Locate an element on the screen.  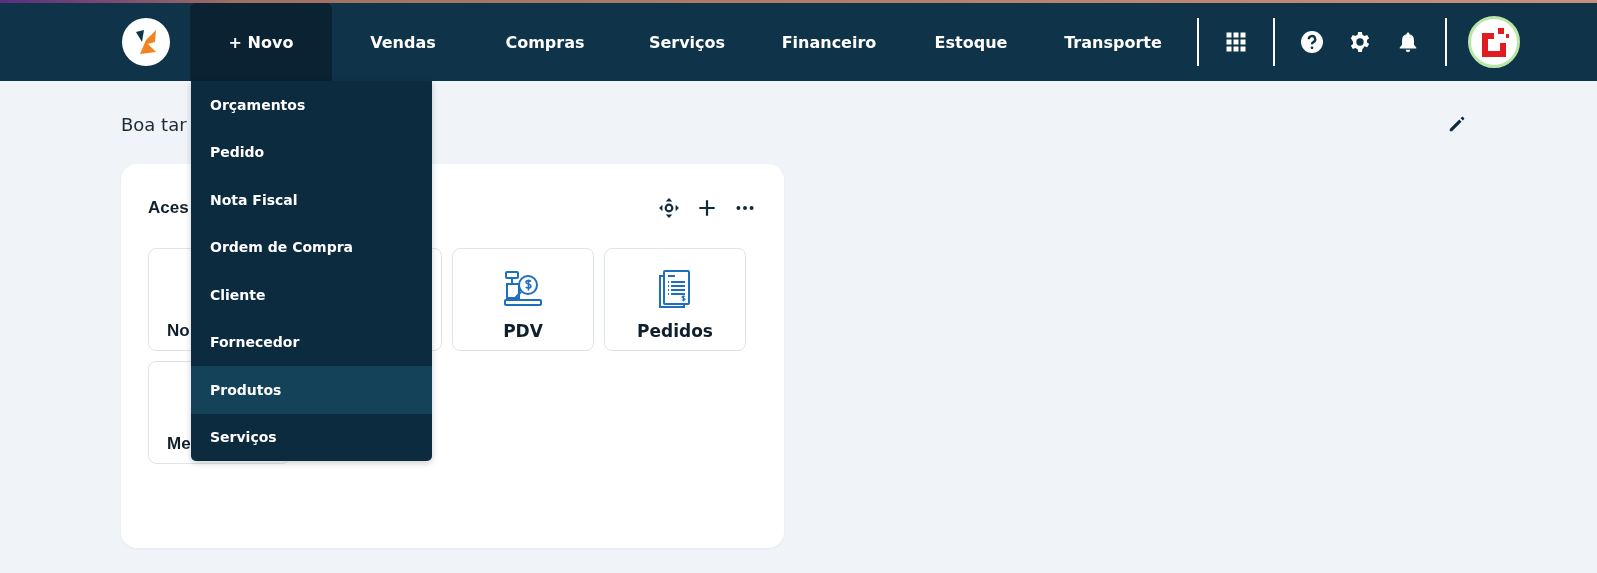
card-title: Aces is located at coordinates (168, 208).